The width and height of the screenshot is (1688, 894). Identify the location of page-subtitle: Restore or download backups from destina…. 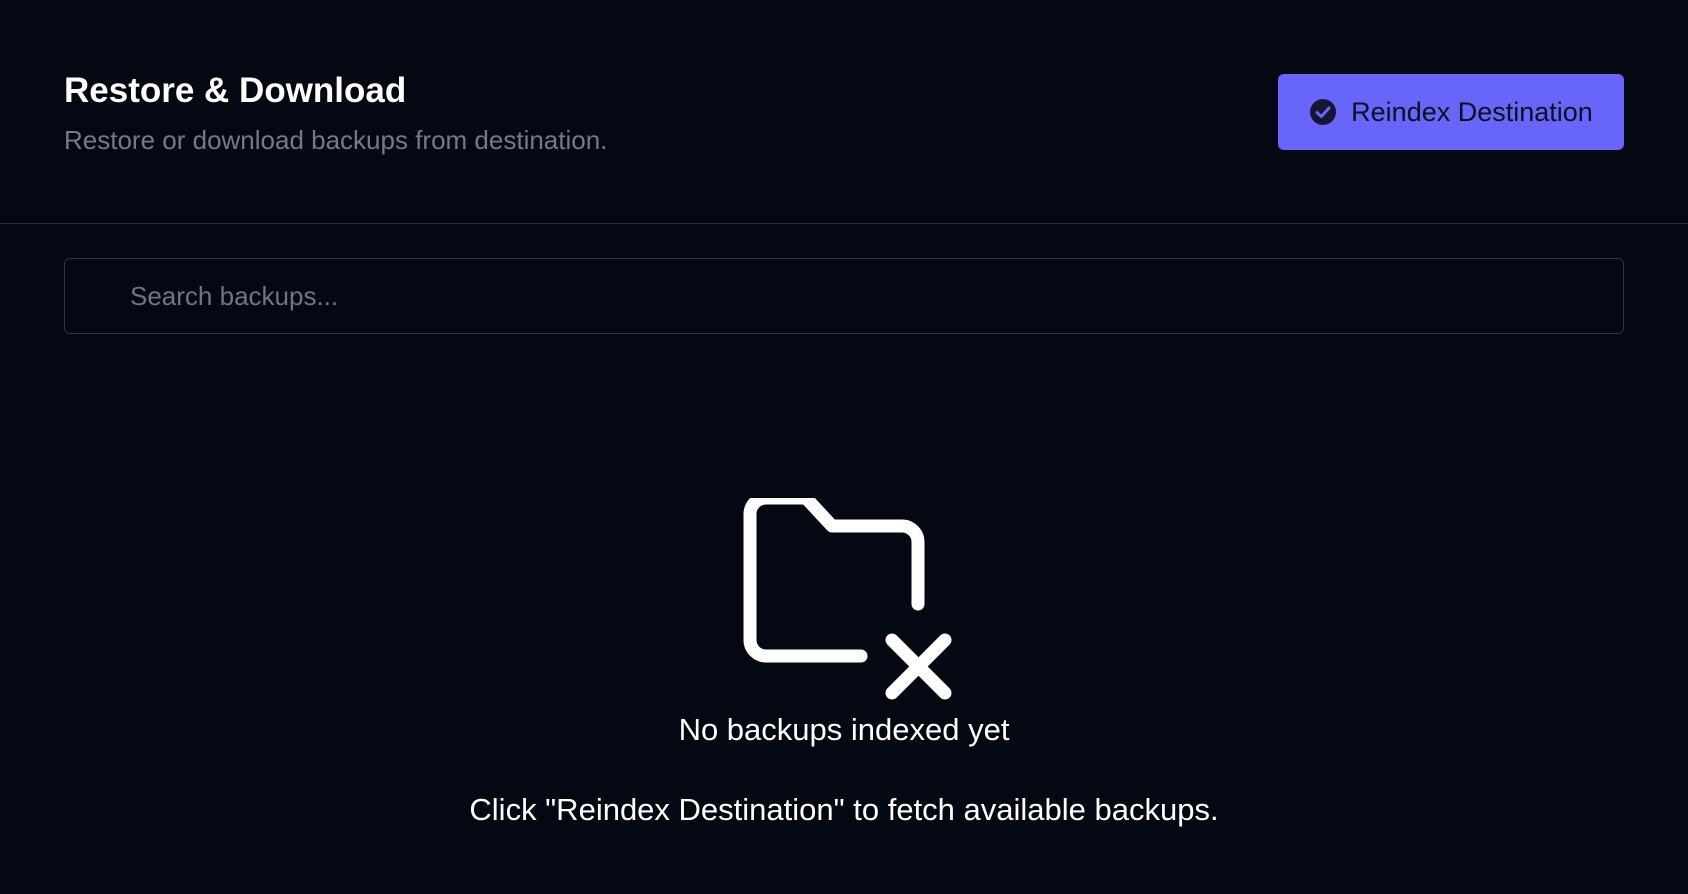
(336, 140).